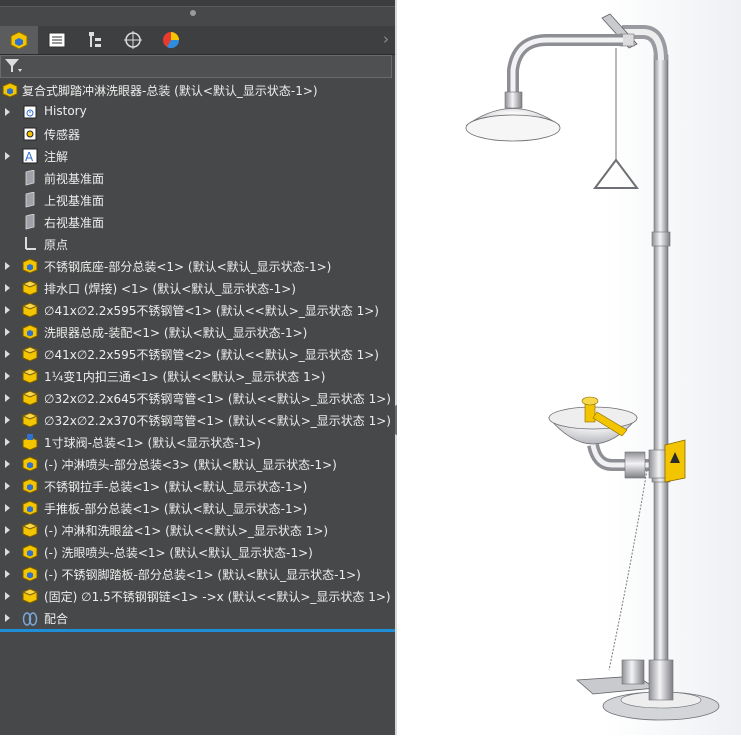 The image size is (741, 739). What do you see at coordinates (197, 40) in the screenshot?
I see `manager-tab-bar: ›` at bounding box center [197, 40].